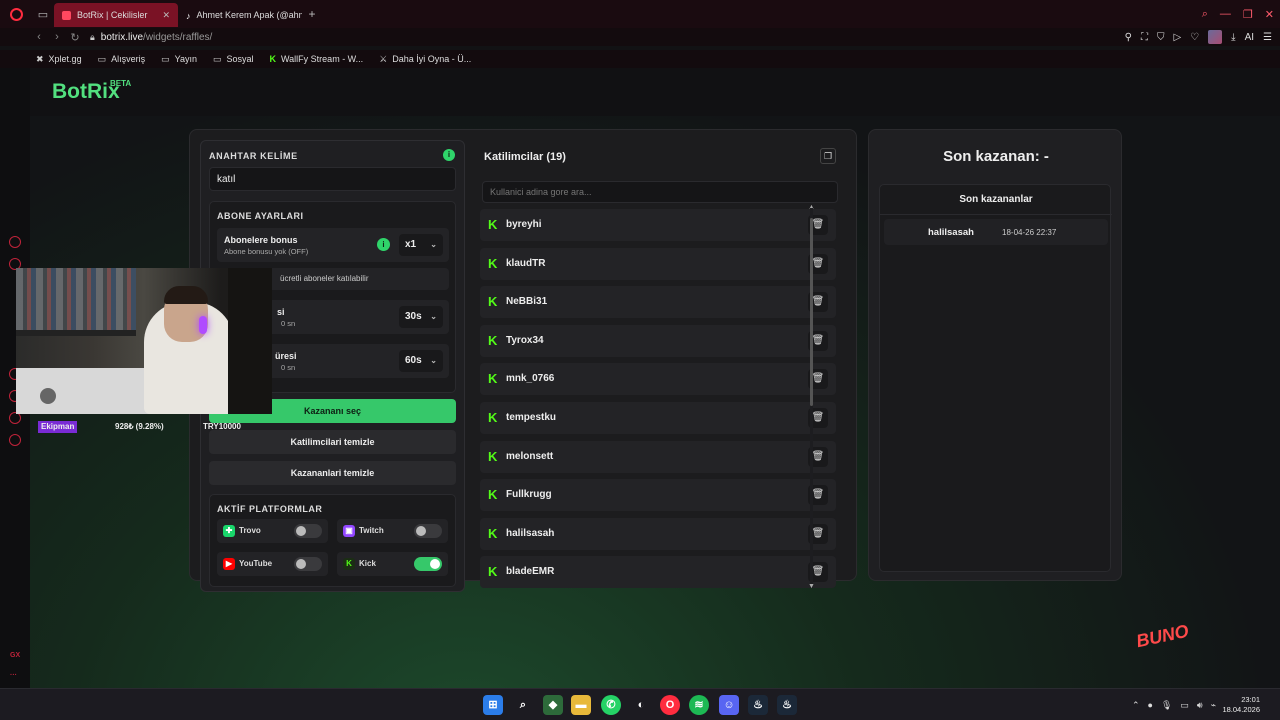 This screenshot has height=720, width=1280. Describe the element at coordinates (660, 192) in the screenshot. I see `participant-search-input` at that location.